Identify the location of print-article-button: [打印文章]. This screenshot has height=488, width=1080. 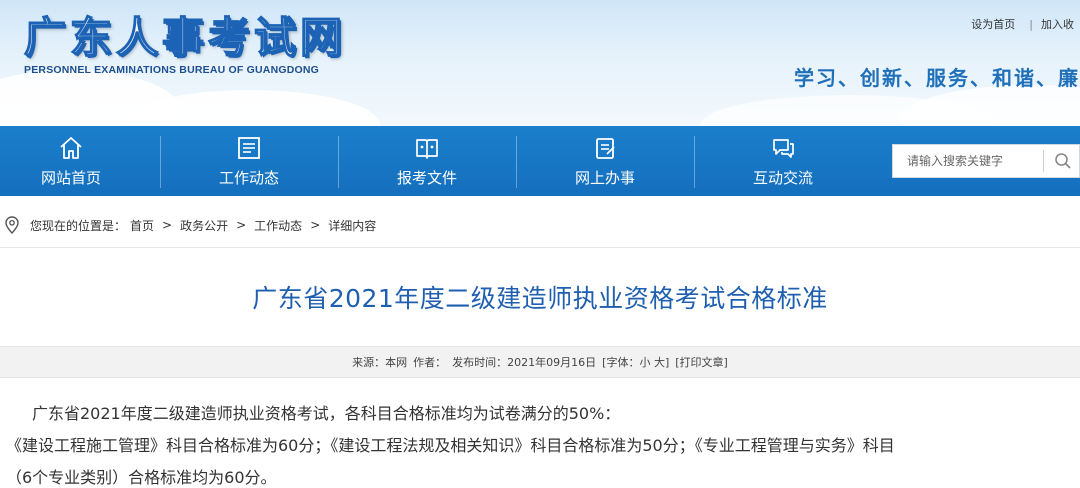
(701, 362).